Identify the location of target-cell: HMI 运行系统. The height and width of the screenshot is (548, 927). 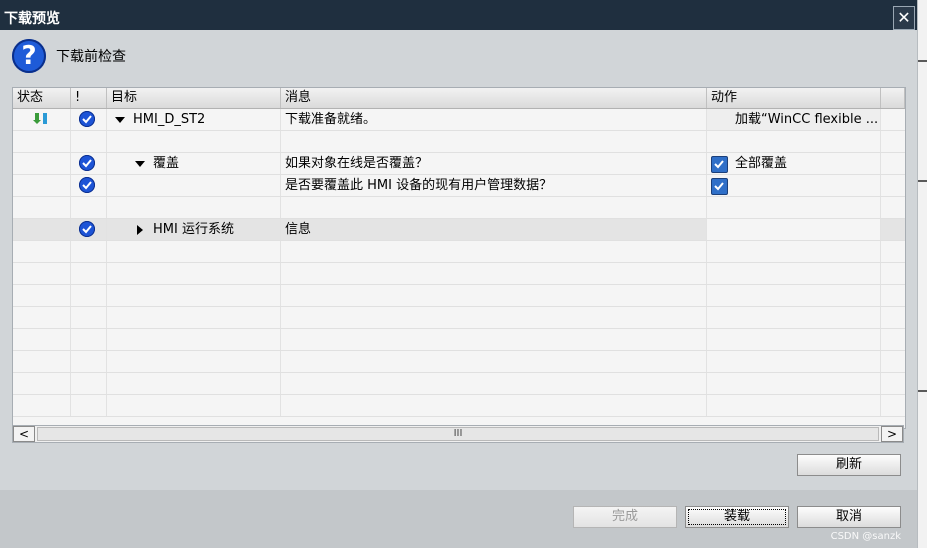
(194, 229).